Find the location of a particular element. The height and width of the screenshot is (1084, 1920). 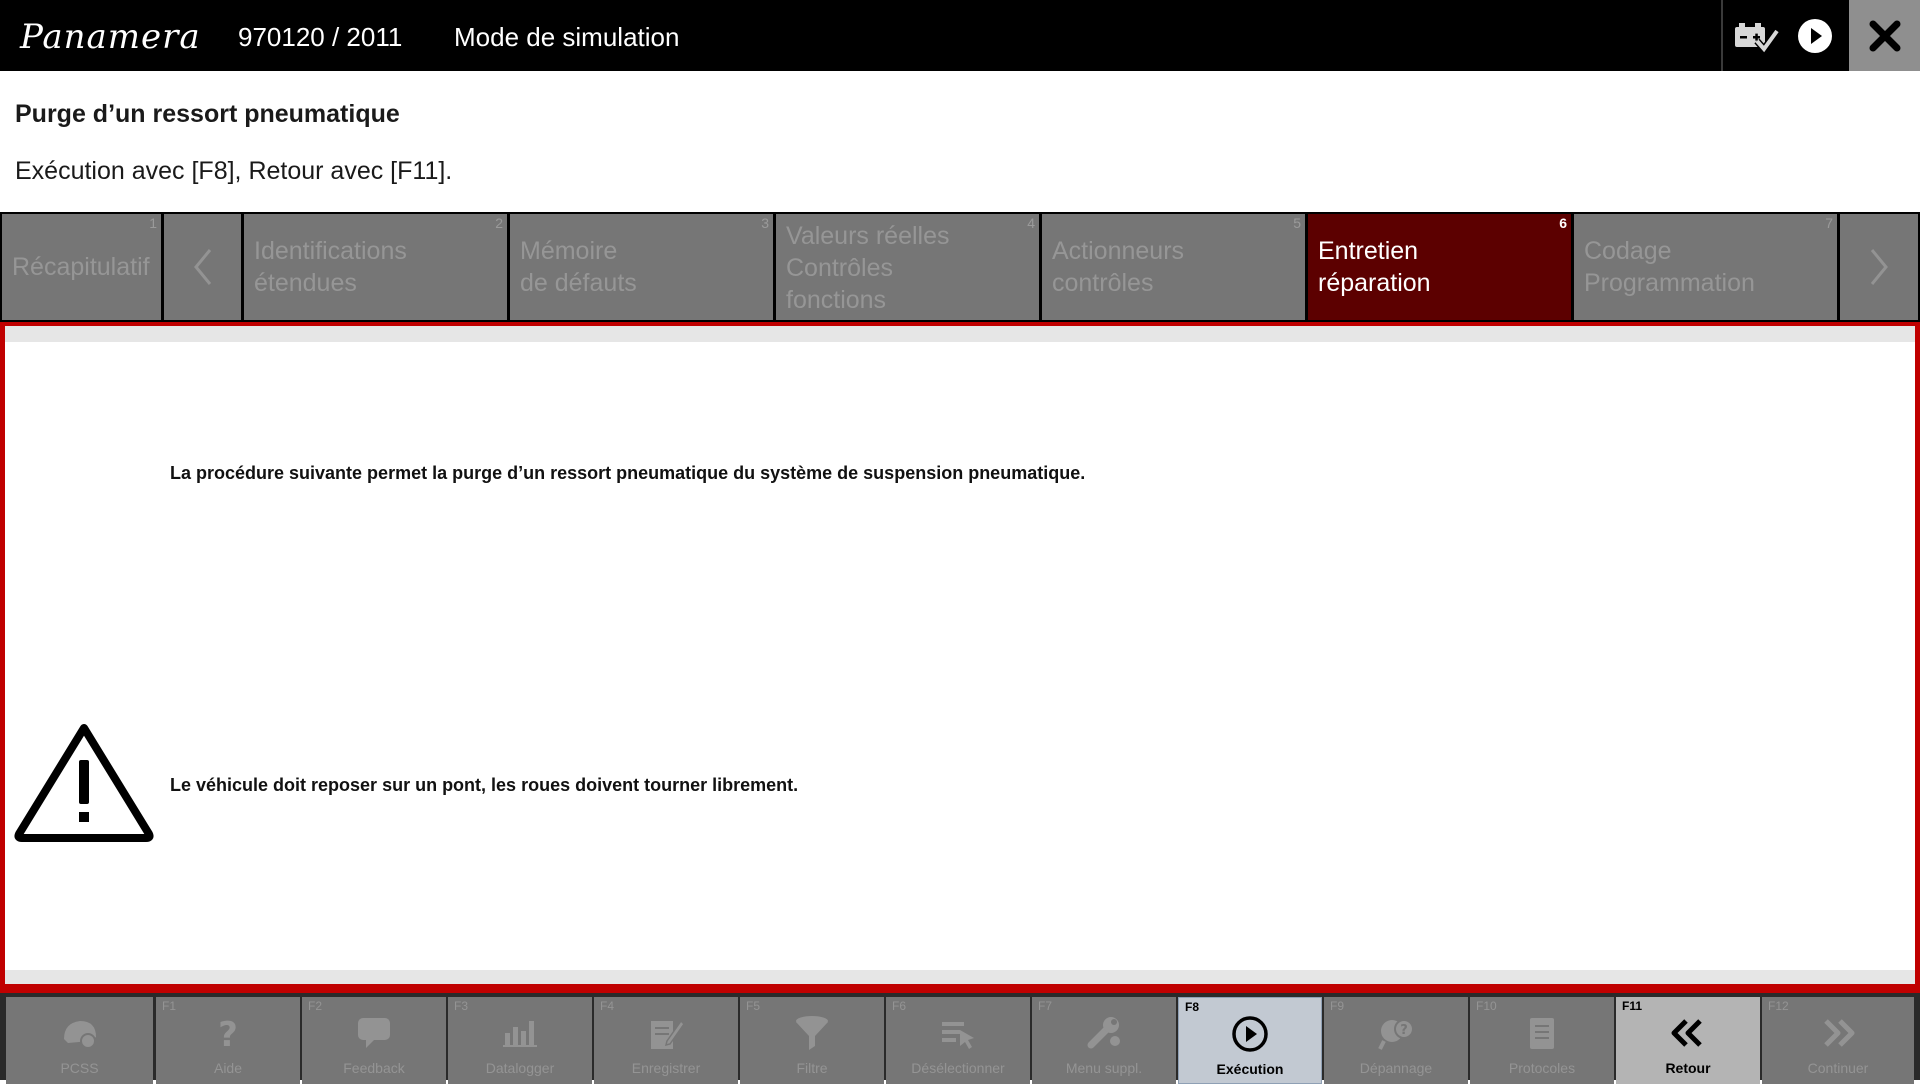

close-button is located at coordinates (1884, 35).